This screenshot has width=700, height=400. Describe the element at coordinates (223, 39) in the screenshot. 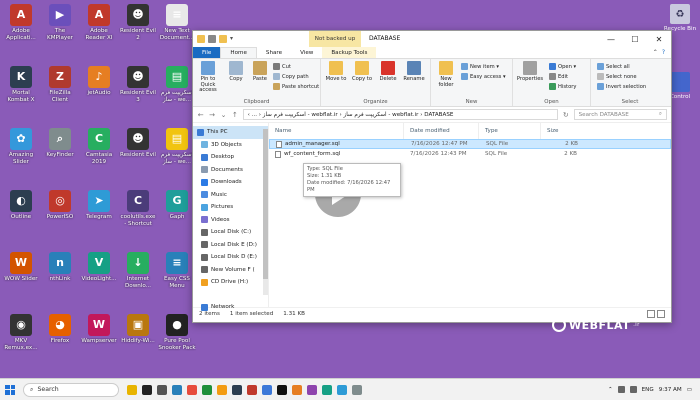

I see `new-folder-icon` at that location.